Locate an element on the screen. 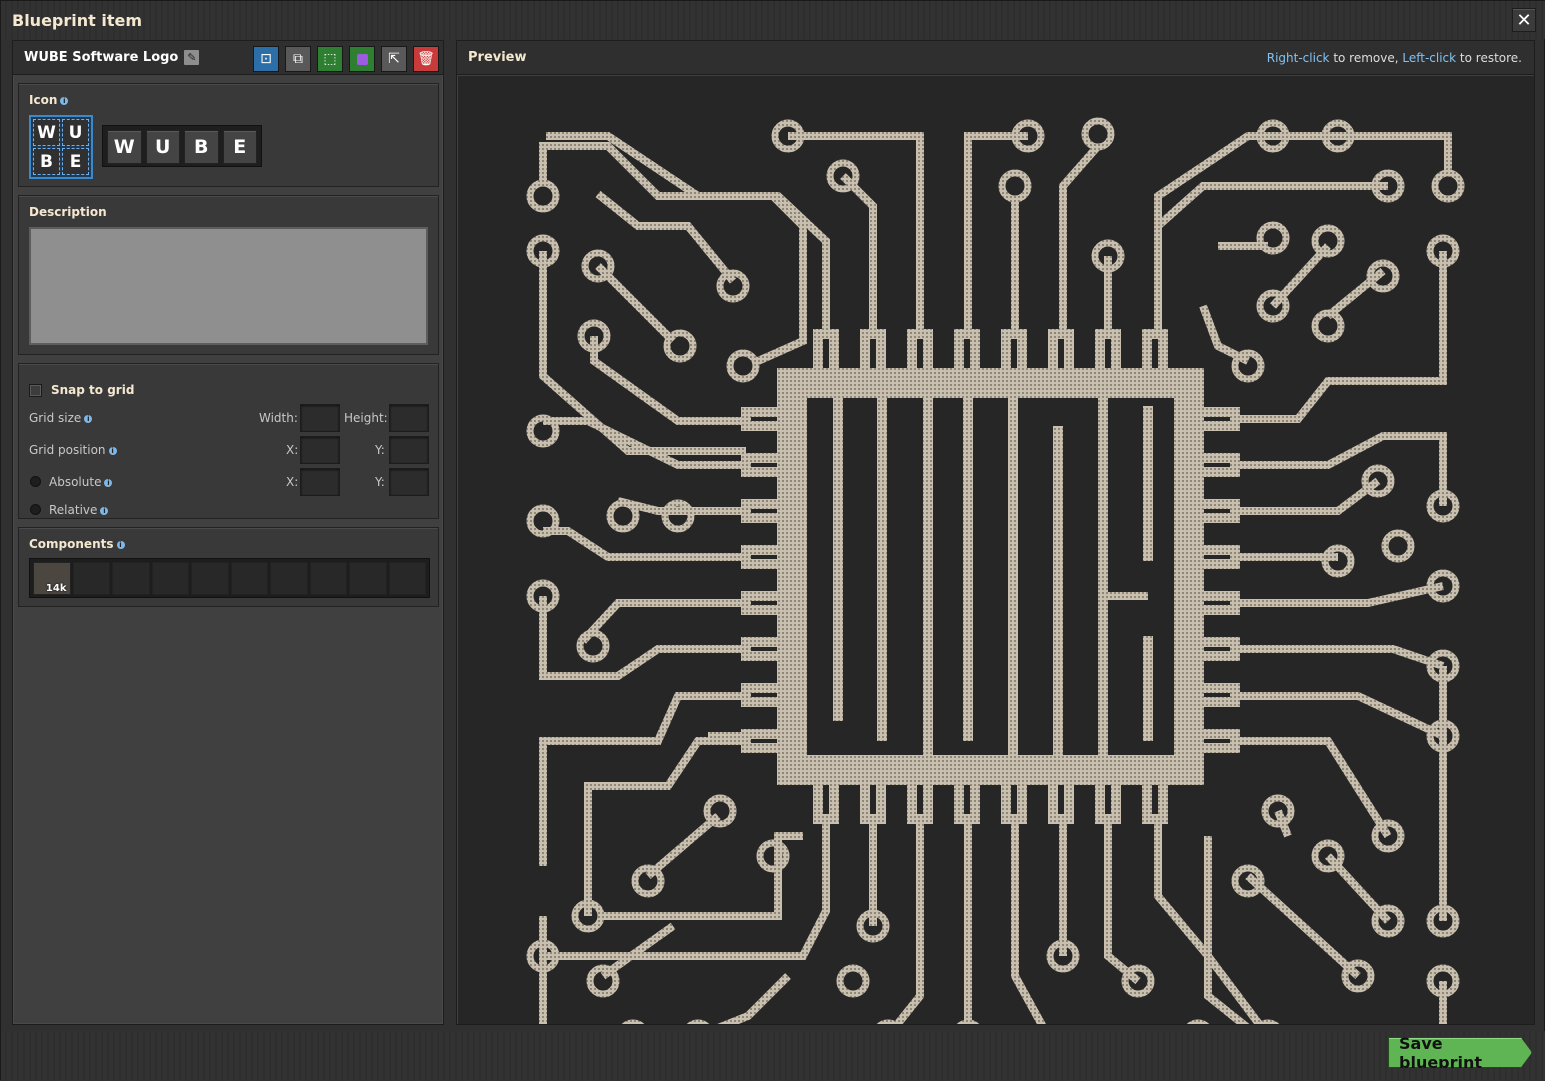 The image size is (1545, 1081). select-area-icon: ⊡ is located at coordinates (266, 59).